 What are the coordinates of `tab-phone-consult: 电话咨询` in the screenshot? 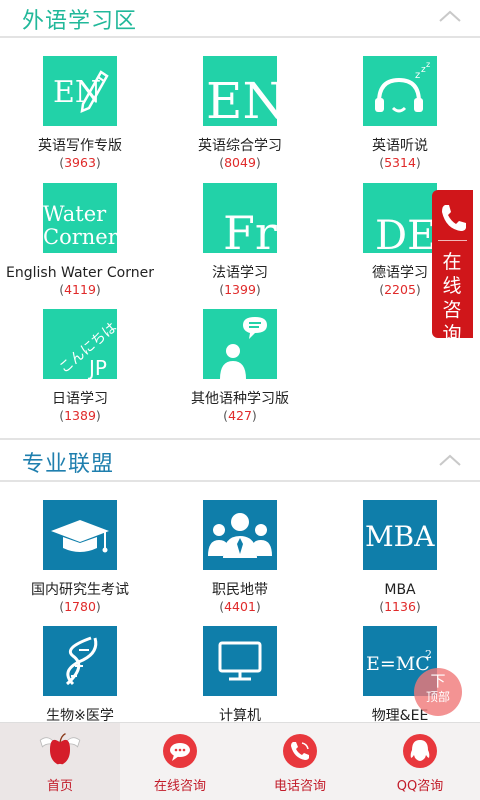 It's located at (300, 761).